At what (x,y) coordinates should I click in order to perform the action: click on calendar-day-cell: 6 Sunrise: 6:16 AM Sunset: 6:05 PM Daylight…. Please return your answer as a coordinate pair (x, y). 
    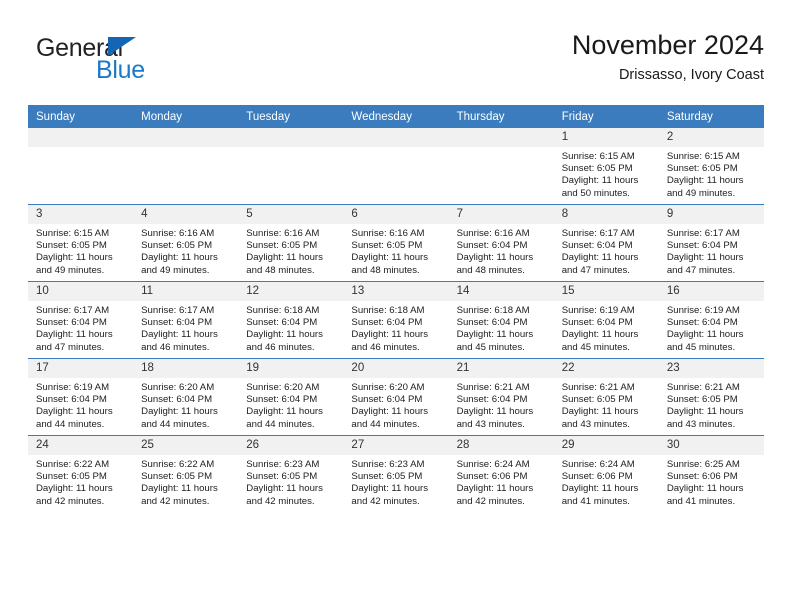
    Looking at the image, I should click on (396, 243).